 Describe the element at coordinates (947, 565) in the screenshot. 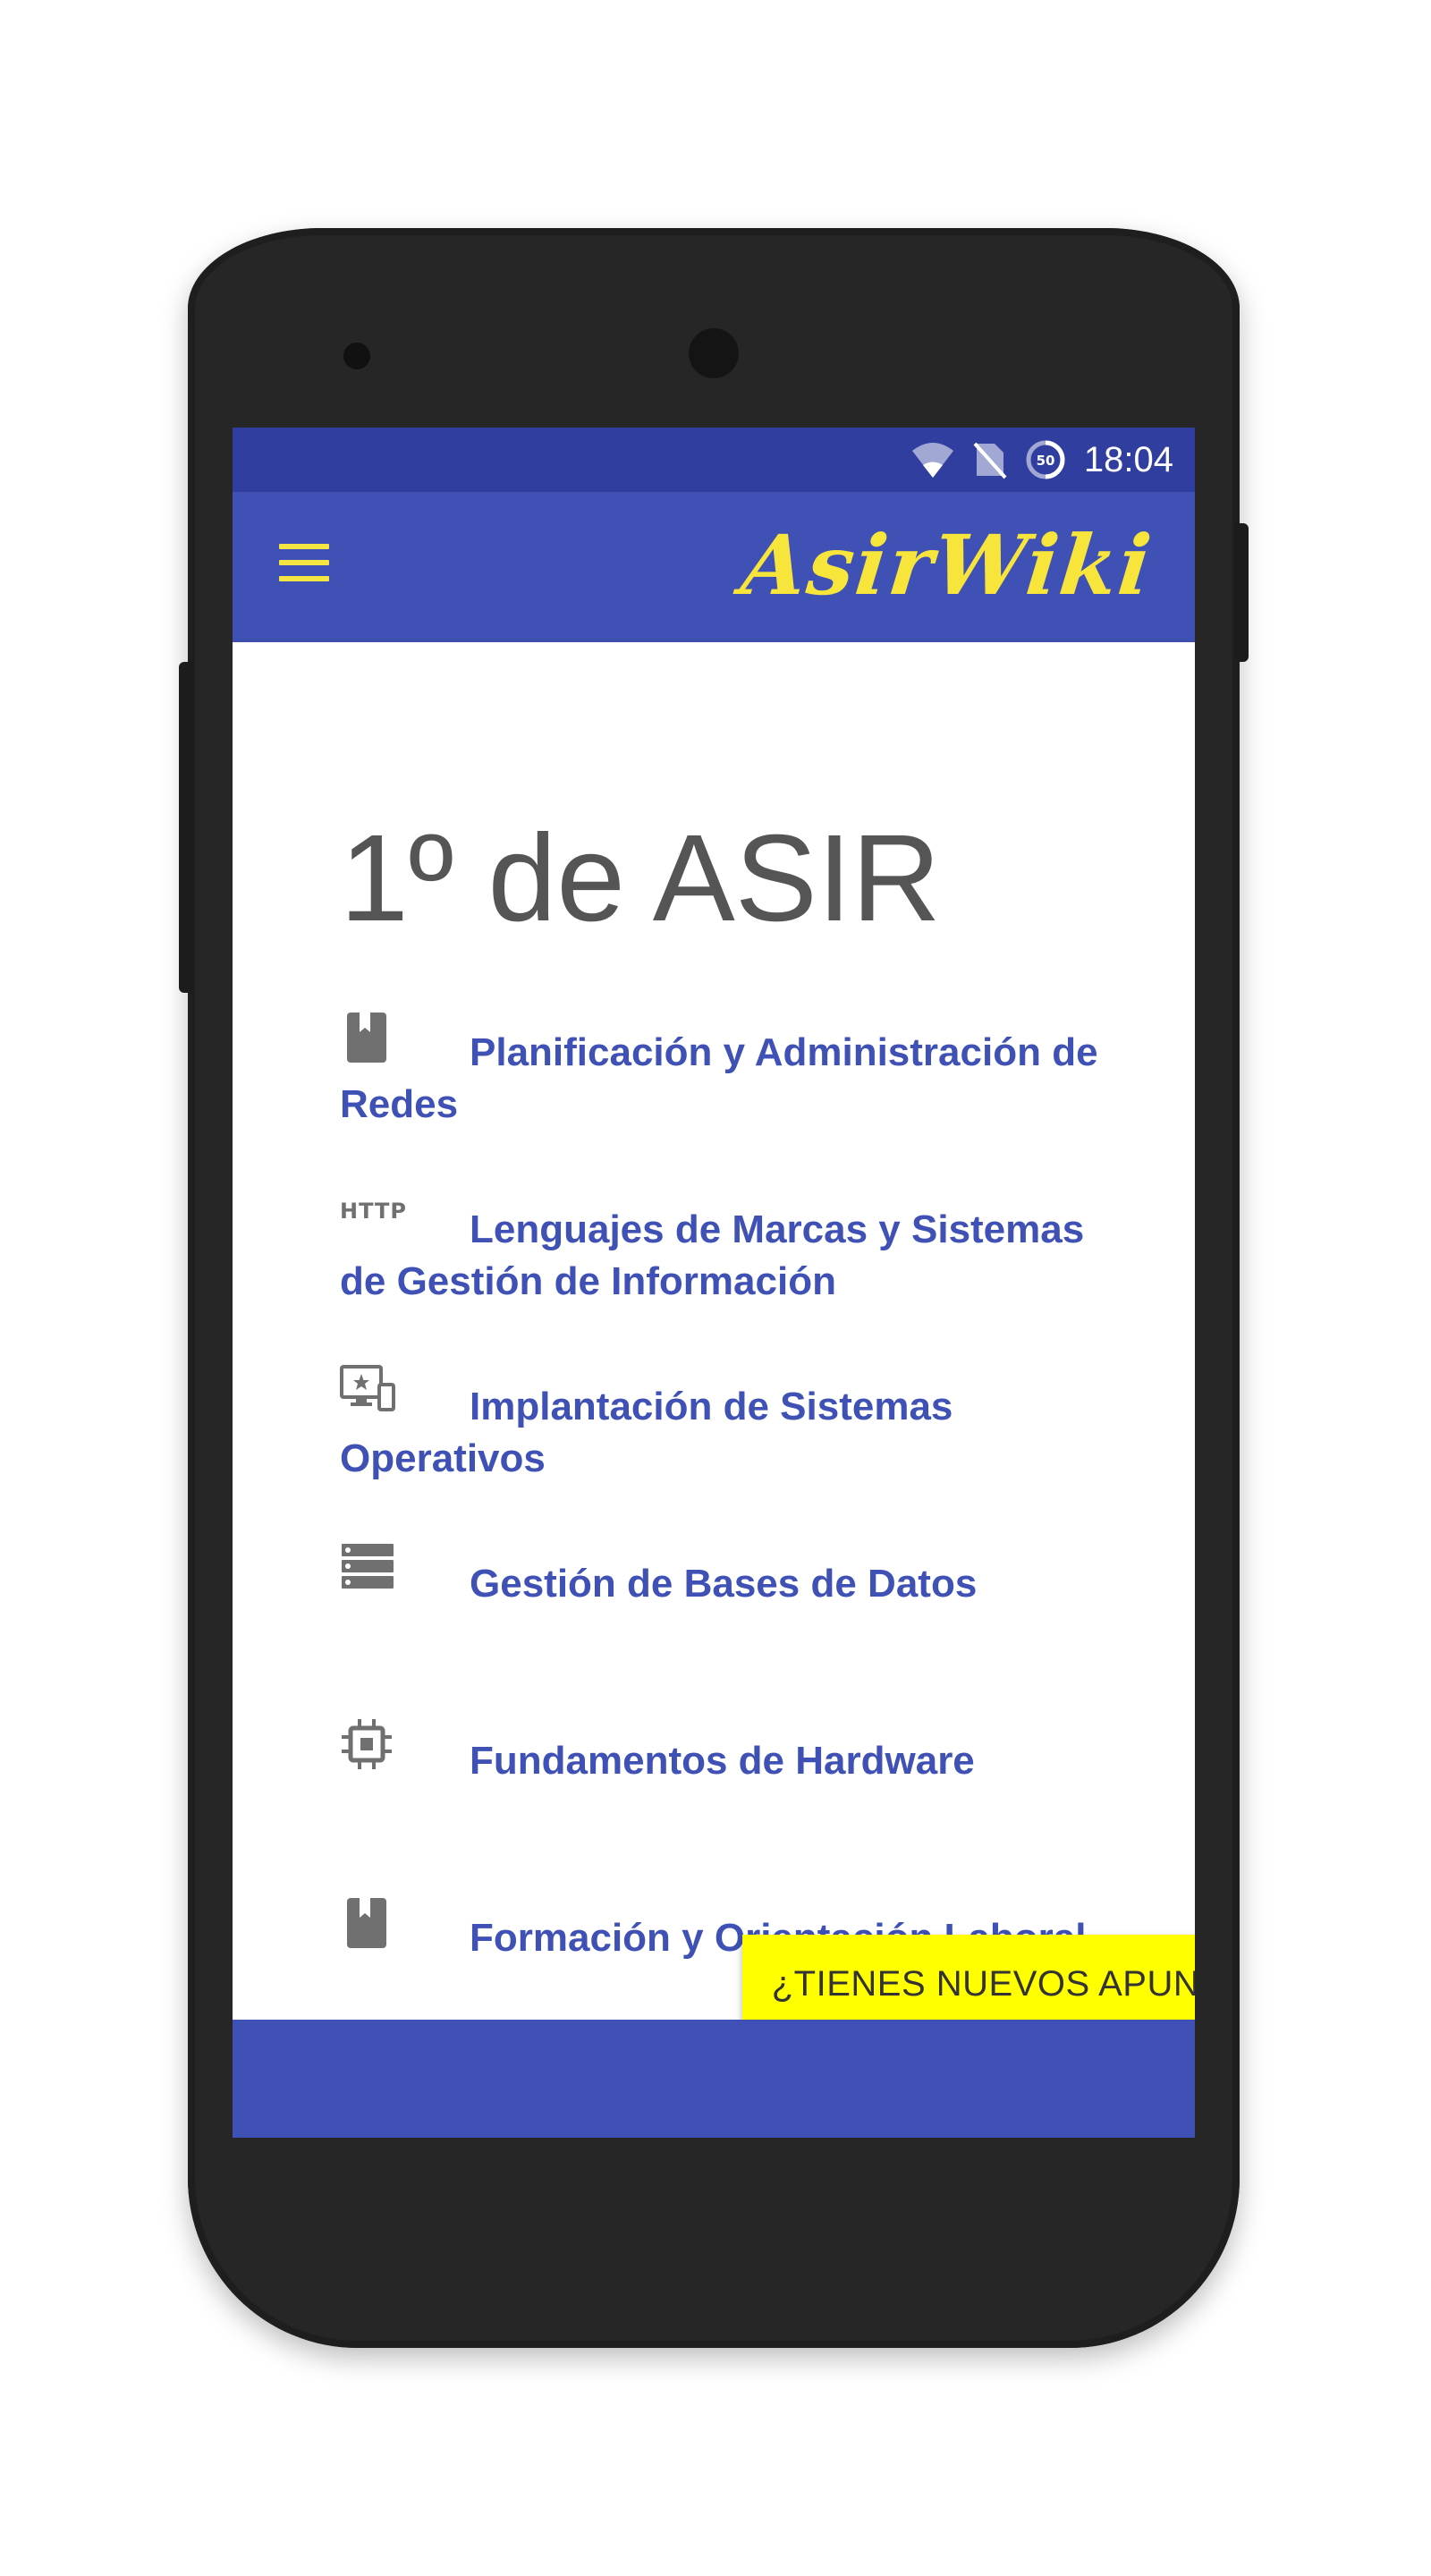

I see `app-brand-logo: AsirWiki` at that location.